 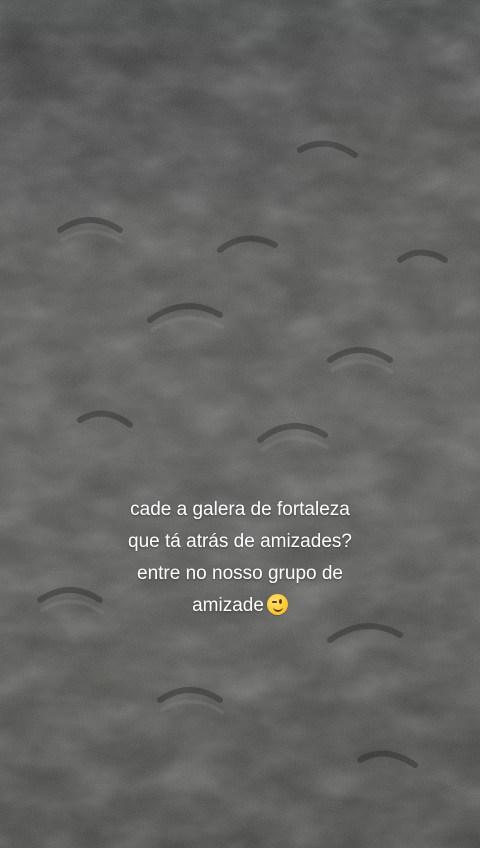 What do you see at coordinates (240, 509) in the screenshot?
I see `caption-line-1: cade a galera de fortaleza` at bounding box center [240, 509].